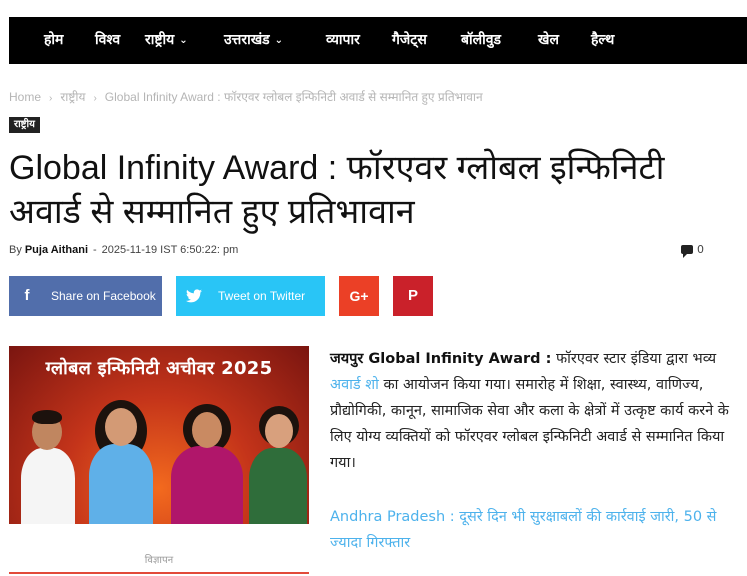 This screenshot has height=576, width=747. Describe the element at coordinates (72, 97) in the screenshot. I see `breadcrumb-category: राष्ट्रीय` at that location.